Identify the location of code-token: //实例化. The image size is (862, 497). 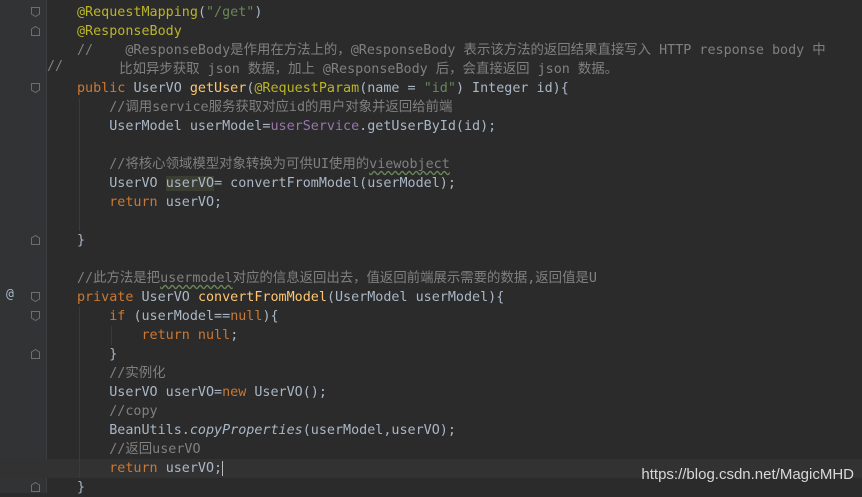
(121, 373).